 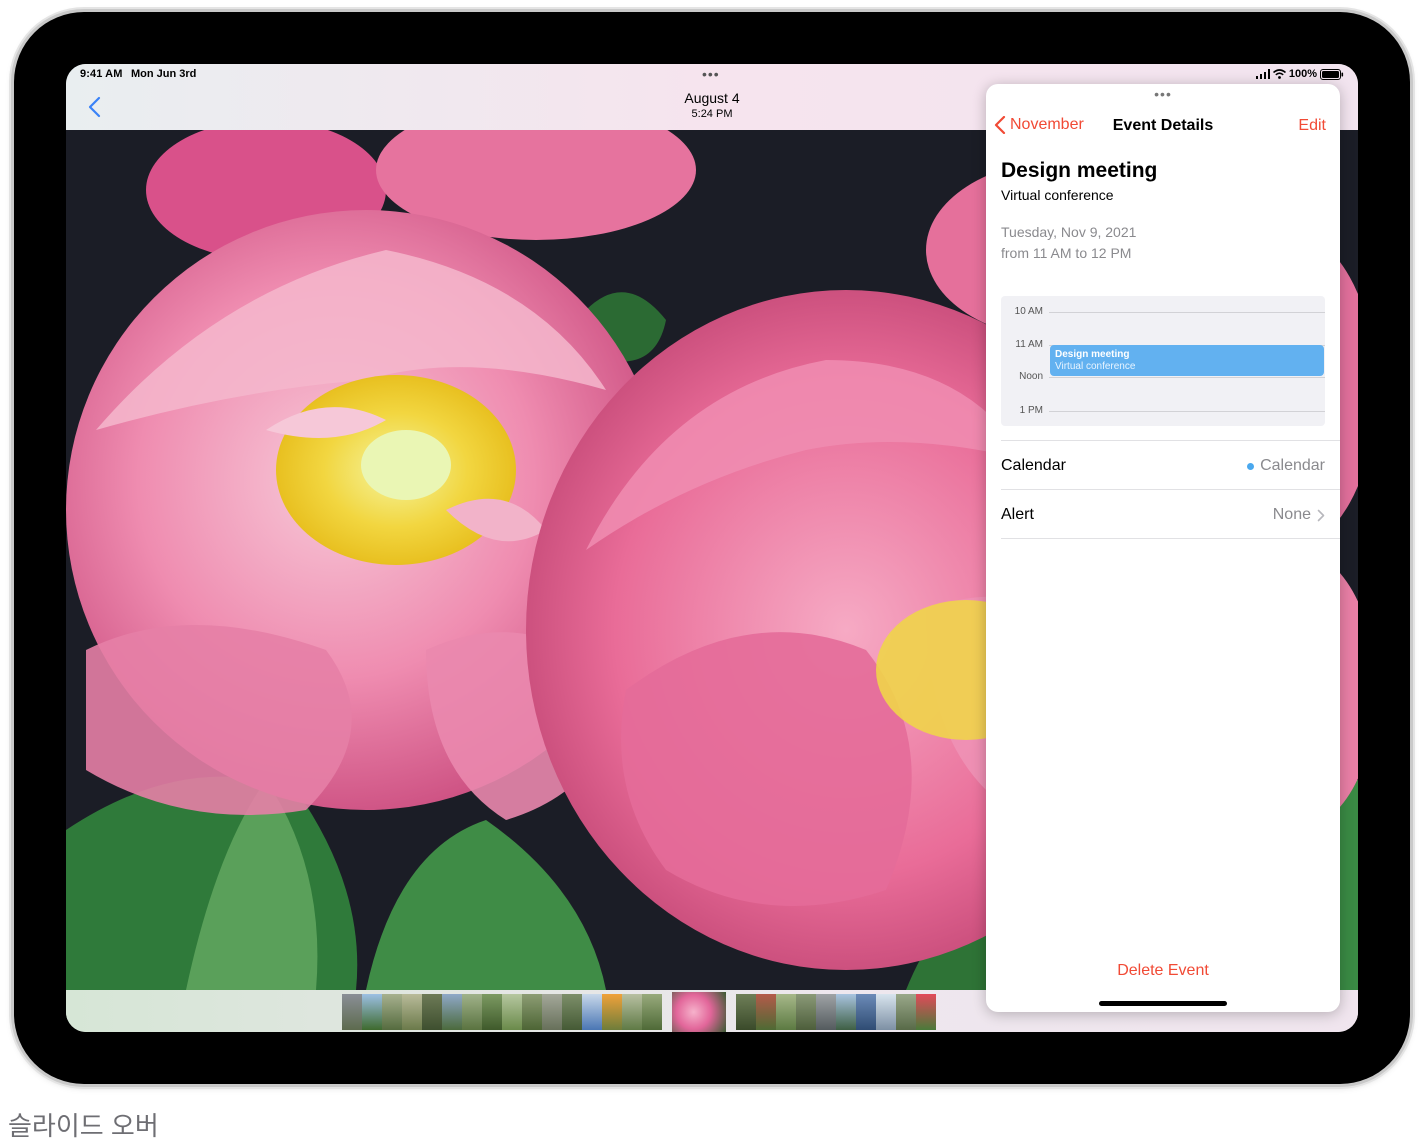 I want to click on event-block-title: Design meeting, so click(x=1092, y=354).